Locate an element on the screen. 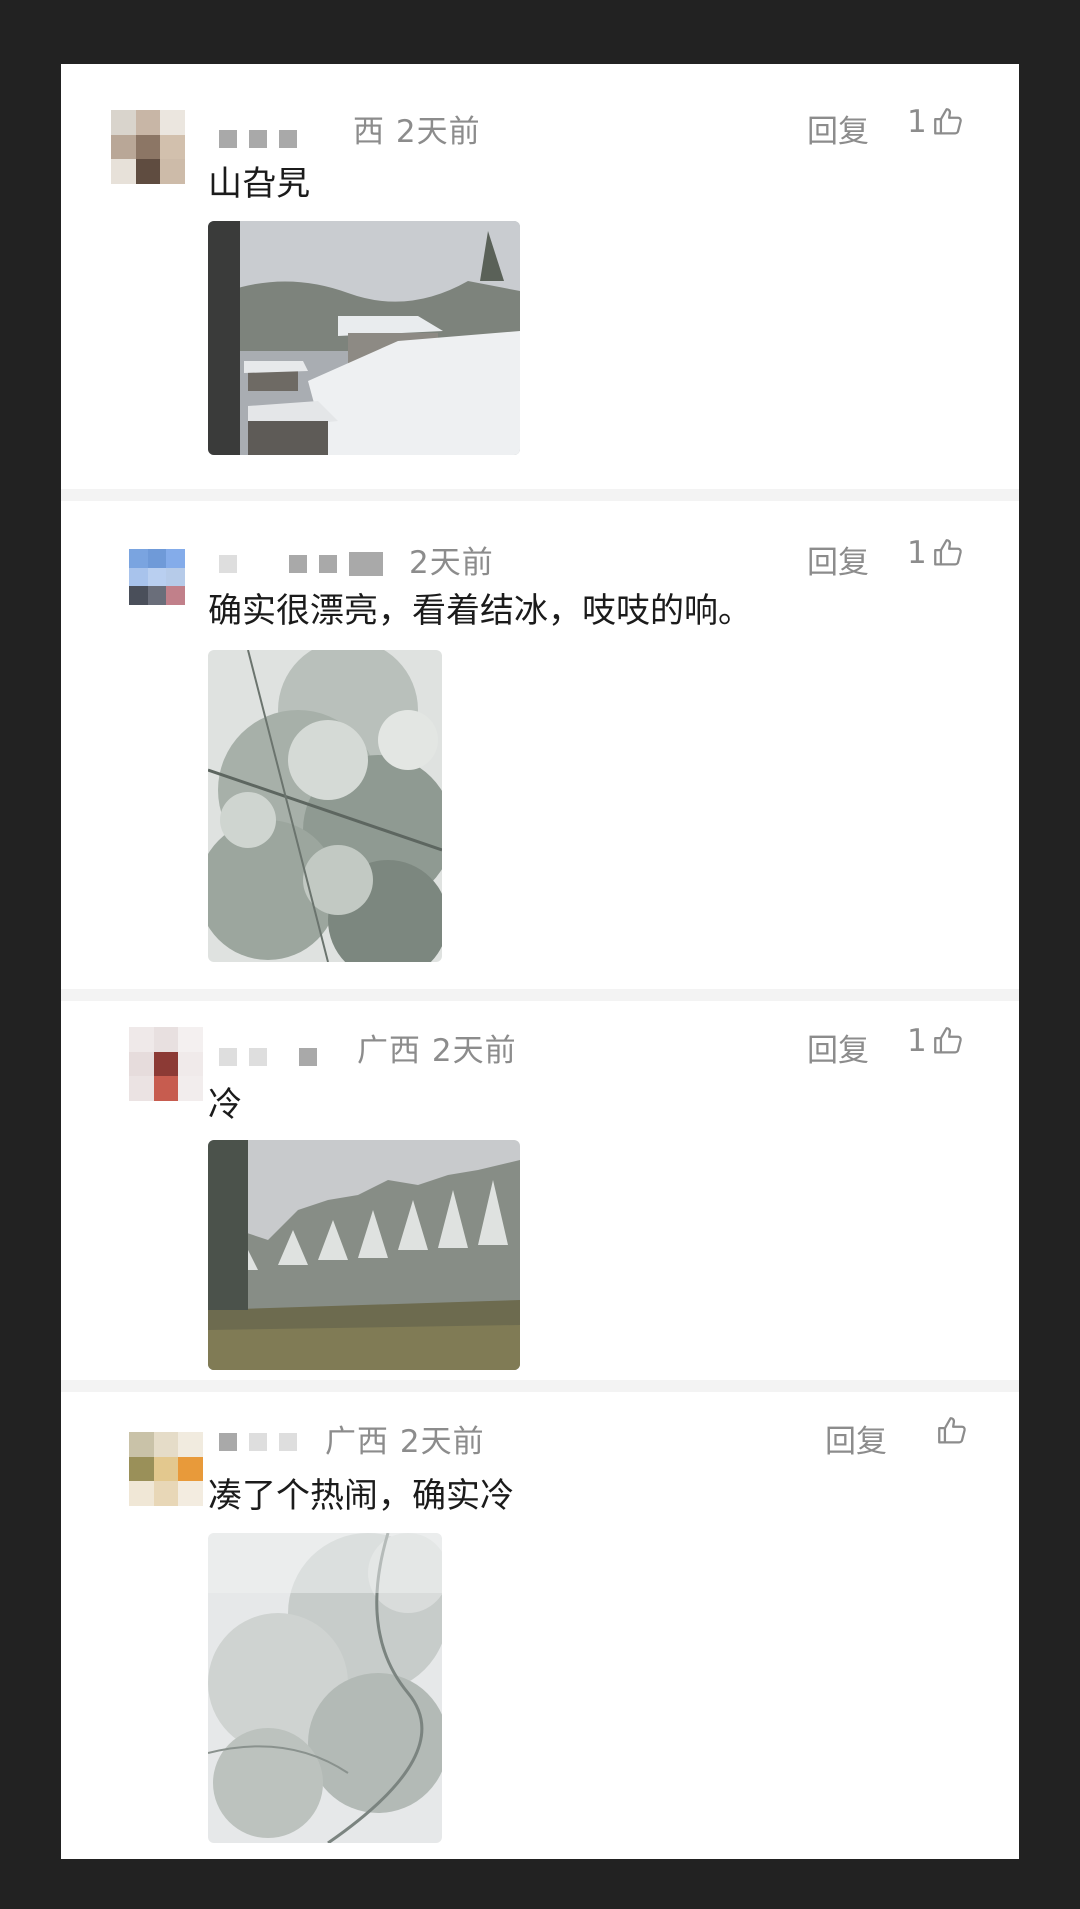 This screenshot has width=1080, height=1909. comment-text: 山旮旯 is located at coordinates (259, 184).